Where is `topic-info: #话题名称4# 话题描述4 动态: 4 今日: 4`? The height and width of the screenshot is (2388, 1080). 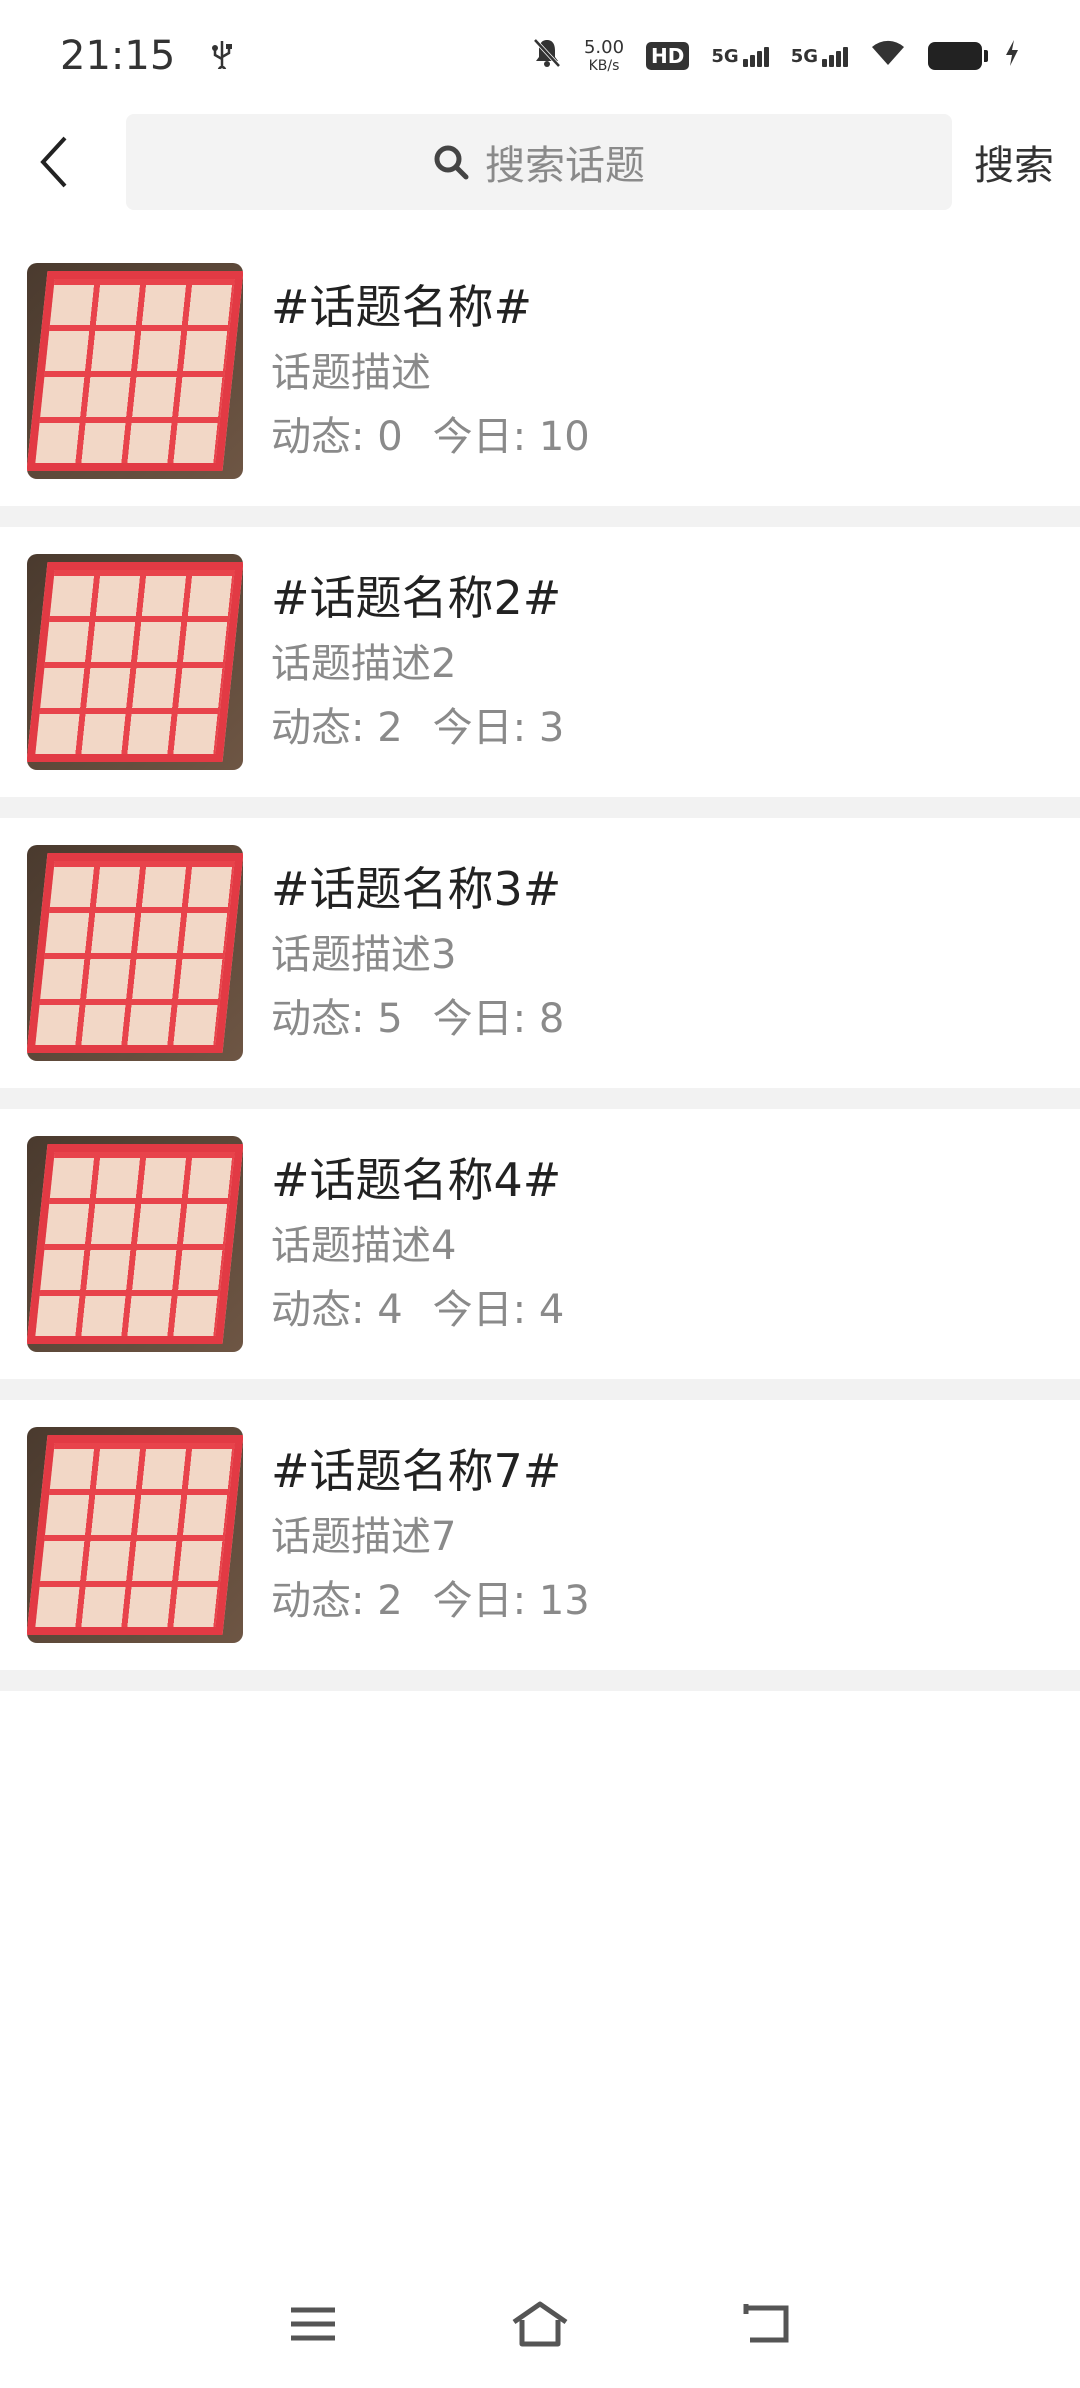
topic-info: #话题名称4# 话题描述4 动态: 4 今日: 4 is located at coordinates (417, 1244).